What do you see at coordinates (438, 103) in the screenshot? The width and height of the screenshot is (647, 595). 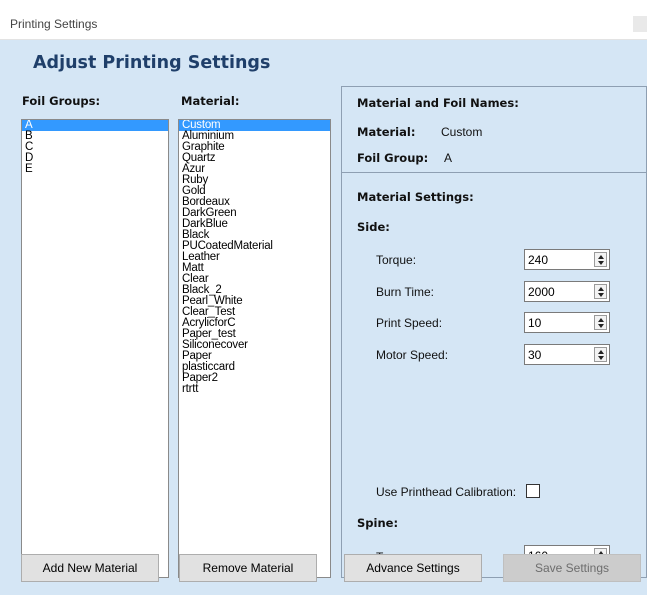 I see `names-panel-title: Material and Foil Names:` at bounding box center [438, 103].